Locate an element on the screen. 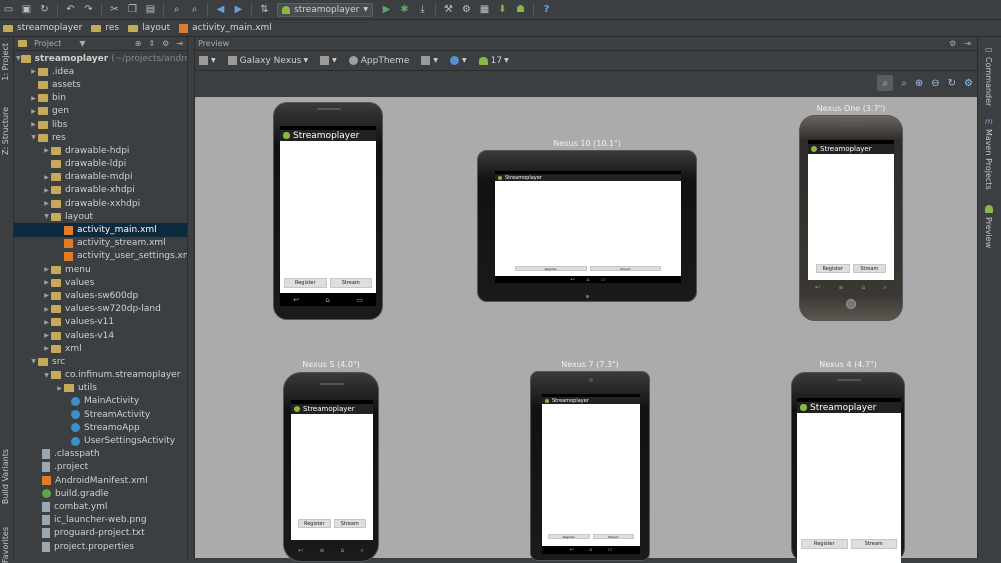 This screenshot has width=1001, height=563. tree-item-values-v14: ▶ values-v14 is located at coordinates (100, 335).